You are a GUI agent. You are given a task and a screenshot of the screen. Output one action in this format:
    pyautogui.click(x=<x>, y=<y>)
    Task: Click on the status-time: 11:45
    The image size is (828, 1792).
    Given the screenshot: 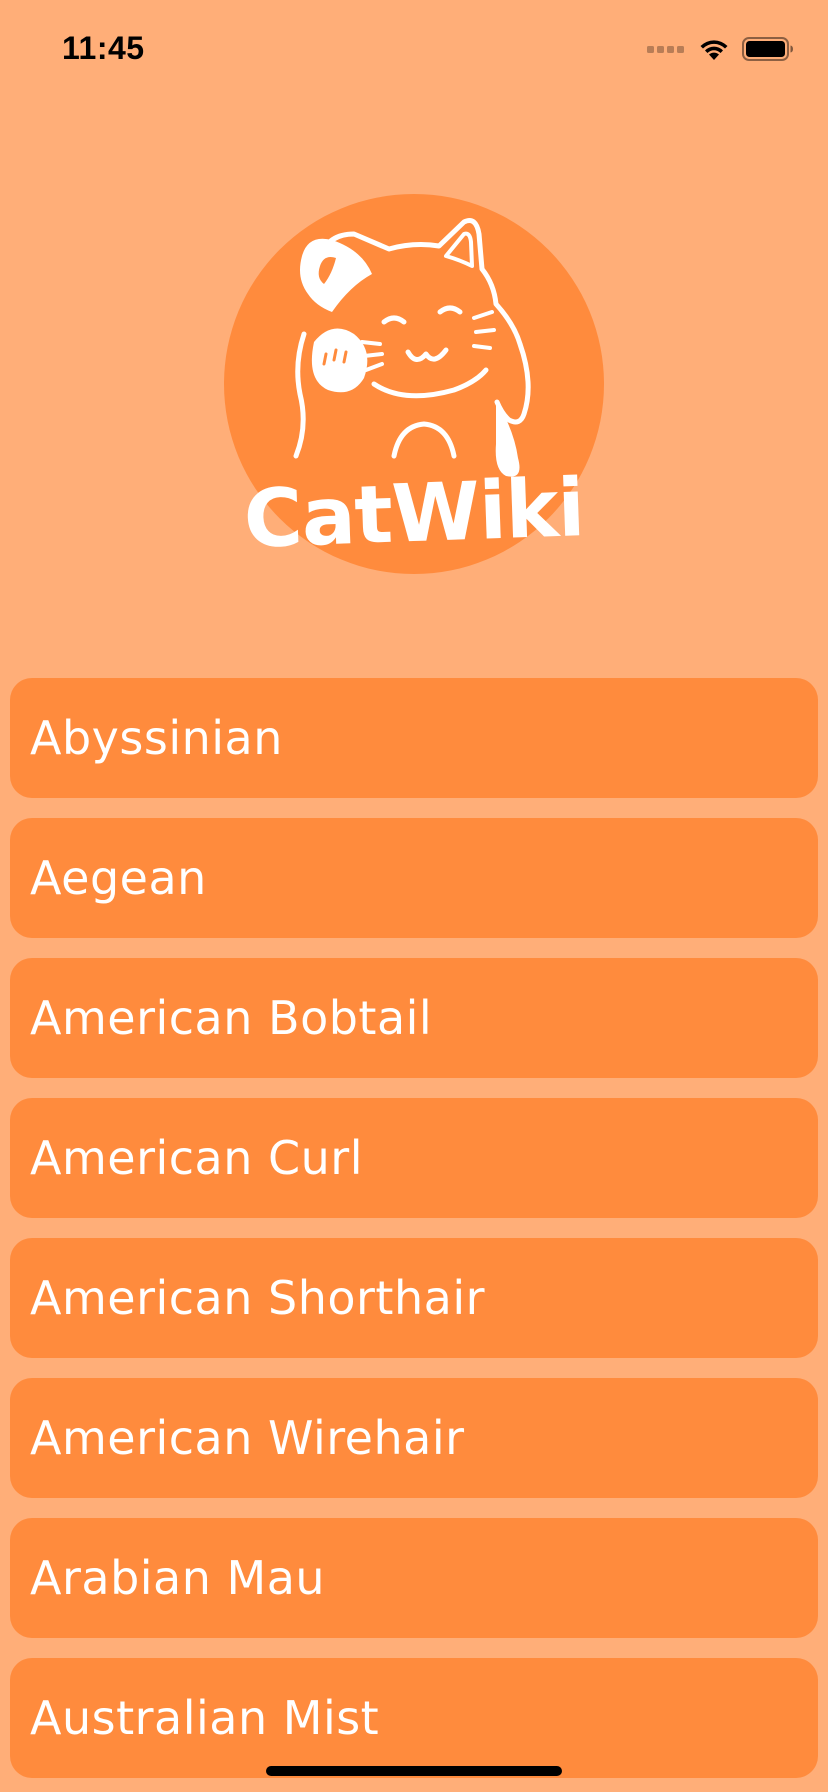 What is the action you would take?
    pyautogui.click(x=103, y=48)
    